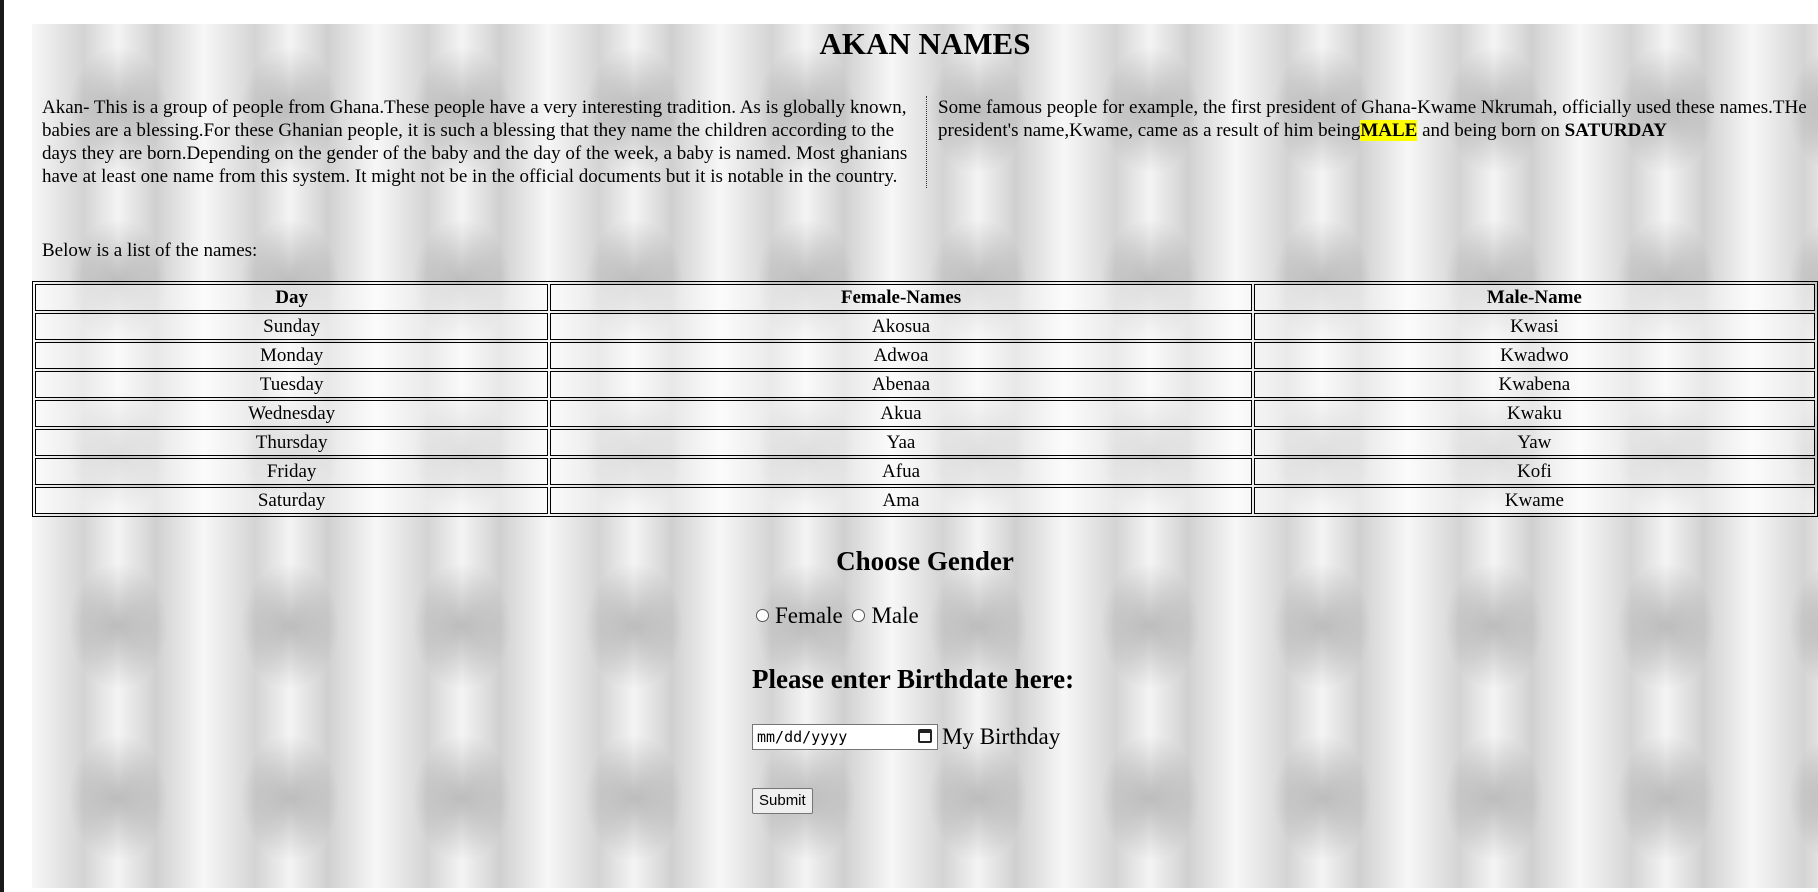 This screenshot has width=1818, height=892. What do you see at coordinates (901, 355) in the screenshot?
I see `cell-female-name: Adwoa` at bounding box center [901, 355].